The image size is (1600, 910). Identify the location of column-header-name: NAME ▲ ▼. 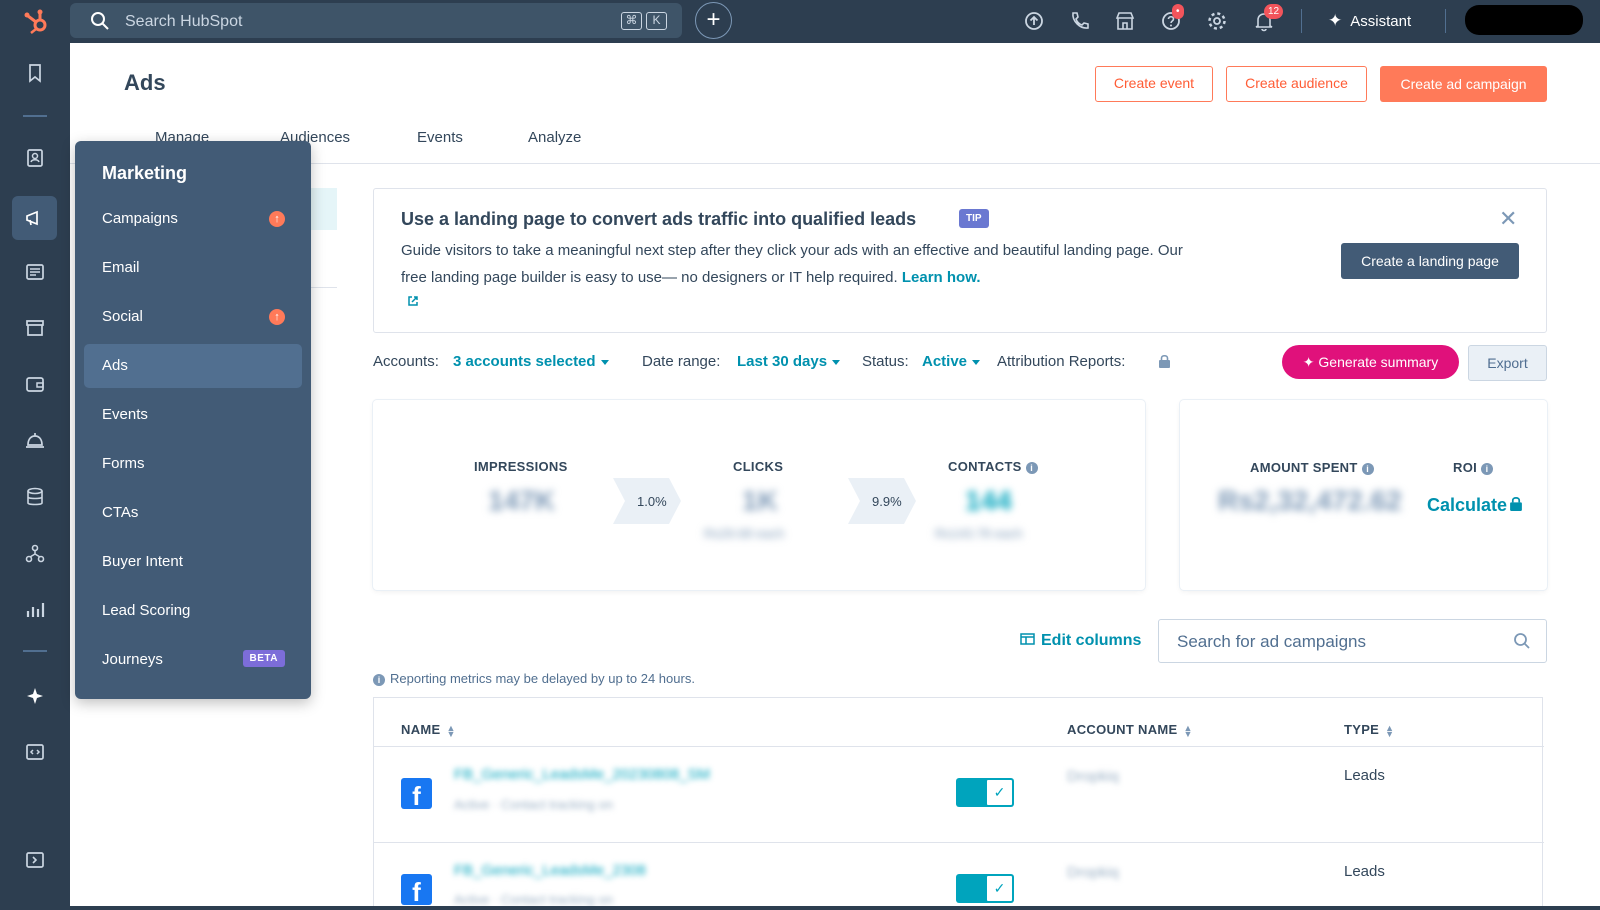
(428, 730).